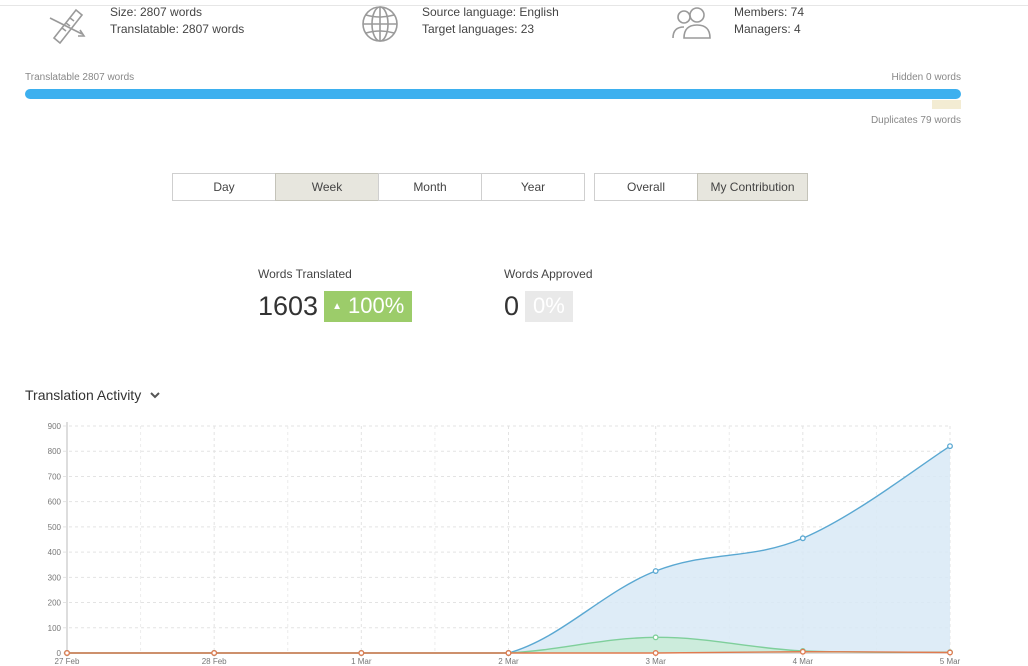  I want to click on hidden-label: Hidden 0 words, so click(926, 77).